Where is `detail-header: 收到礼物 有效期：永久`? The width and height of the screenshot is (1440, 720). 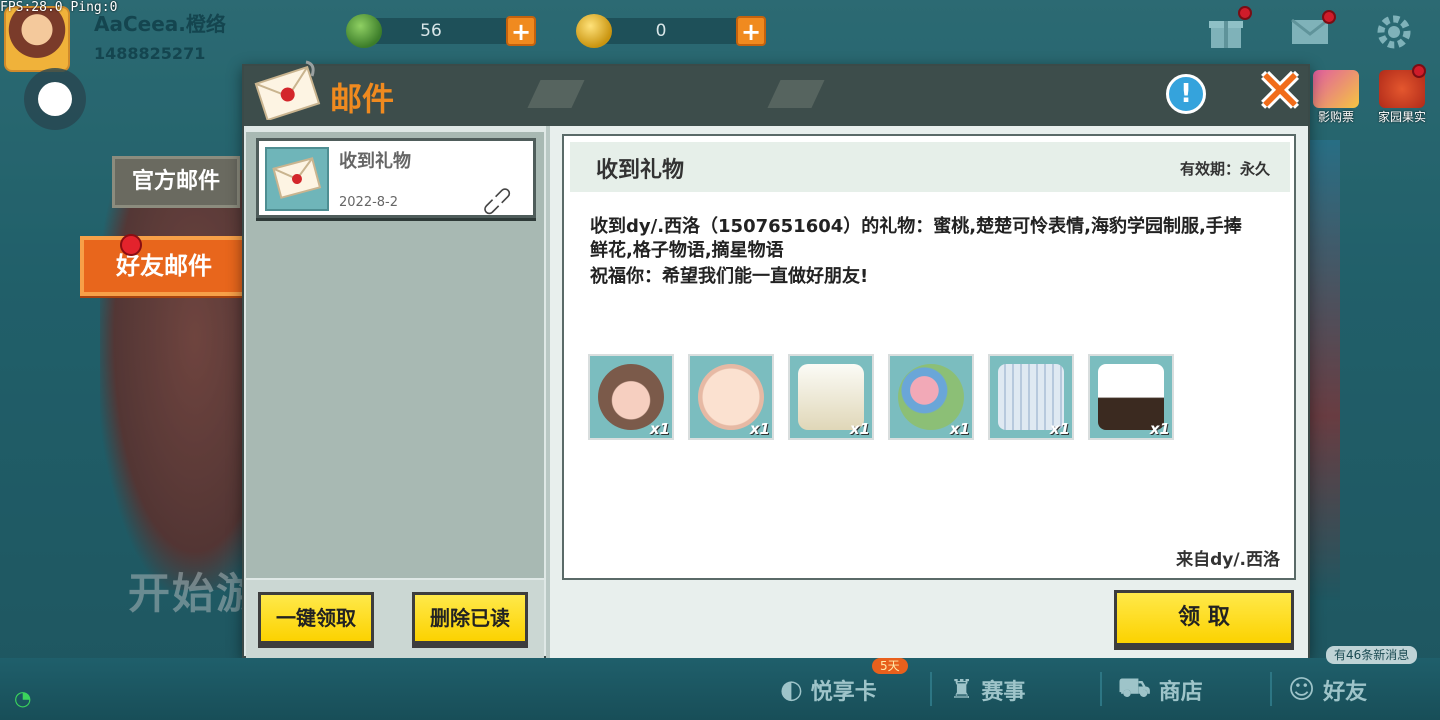
detail-header: 收到礼物 有效期：永久 is located at coordinates (930, 167).